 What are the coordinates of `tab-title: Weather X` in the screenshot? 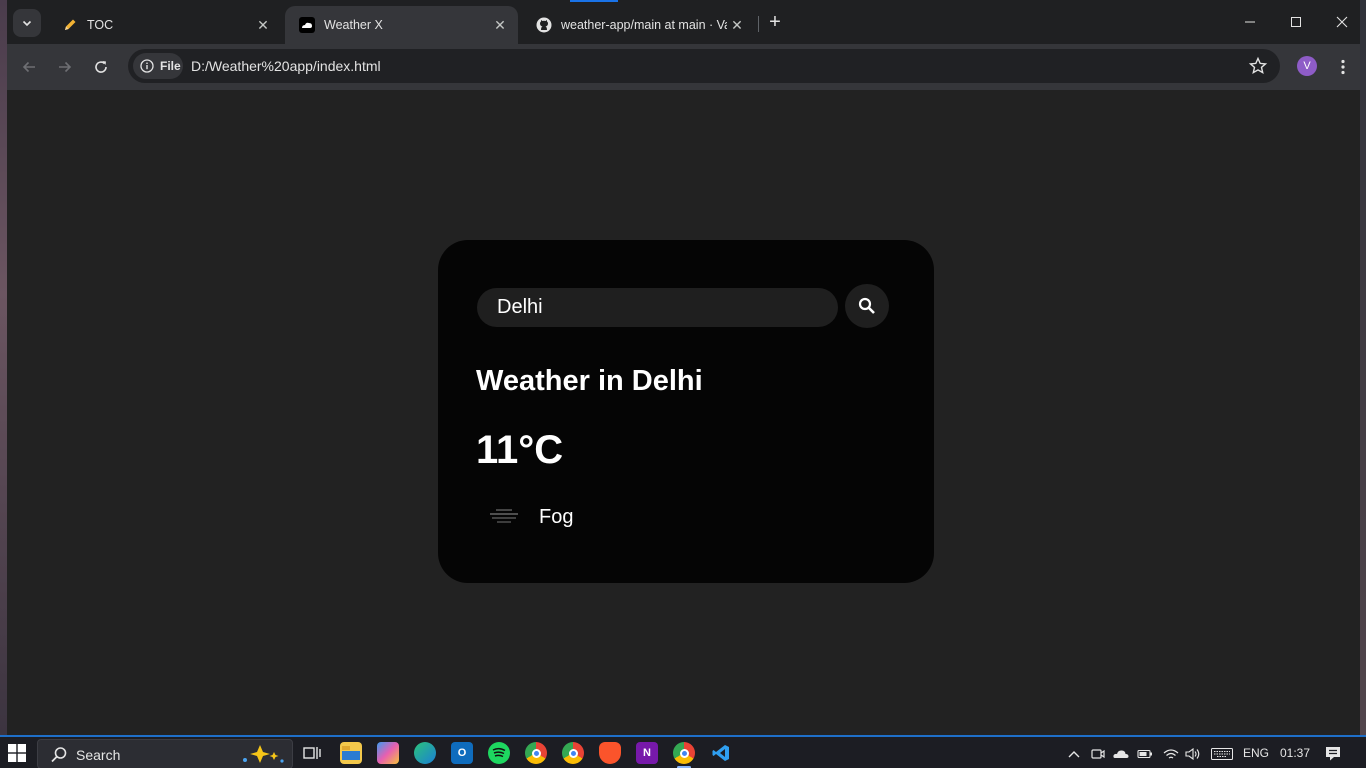 It's located at (353, 25).